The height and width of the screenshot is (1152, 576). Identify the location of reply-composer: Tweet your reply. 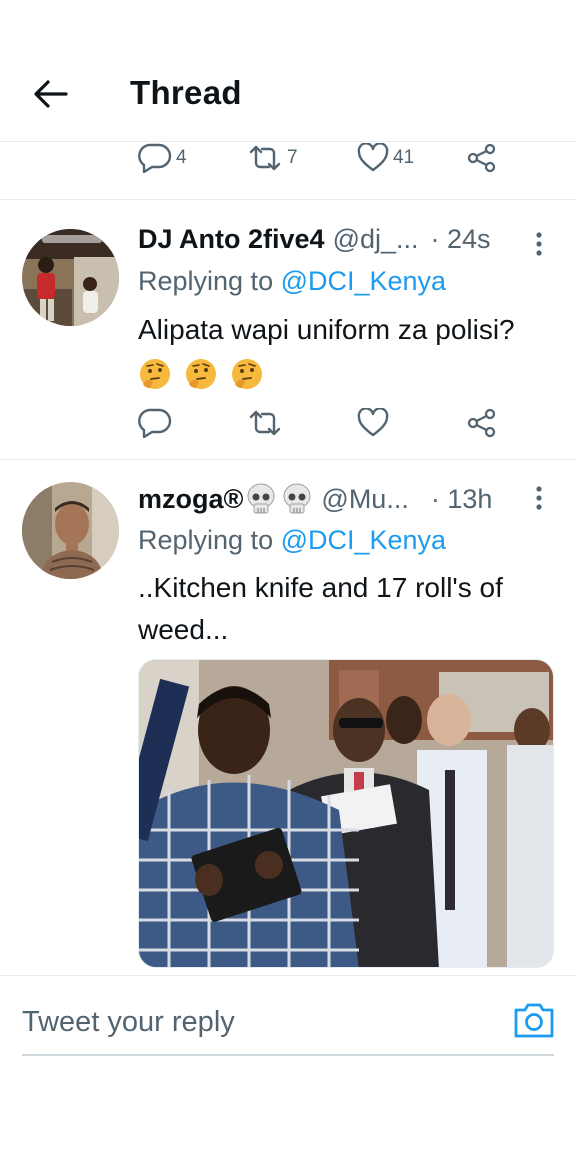
(288, 1025).